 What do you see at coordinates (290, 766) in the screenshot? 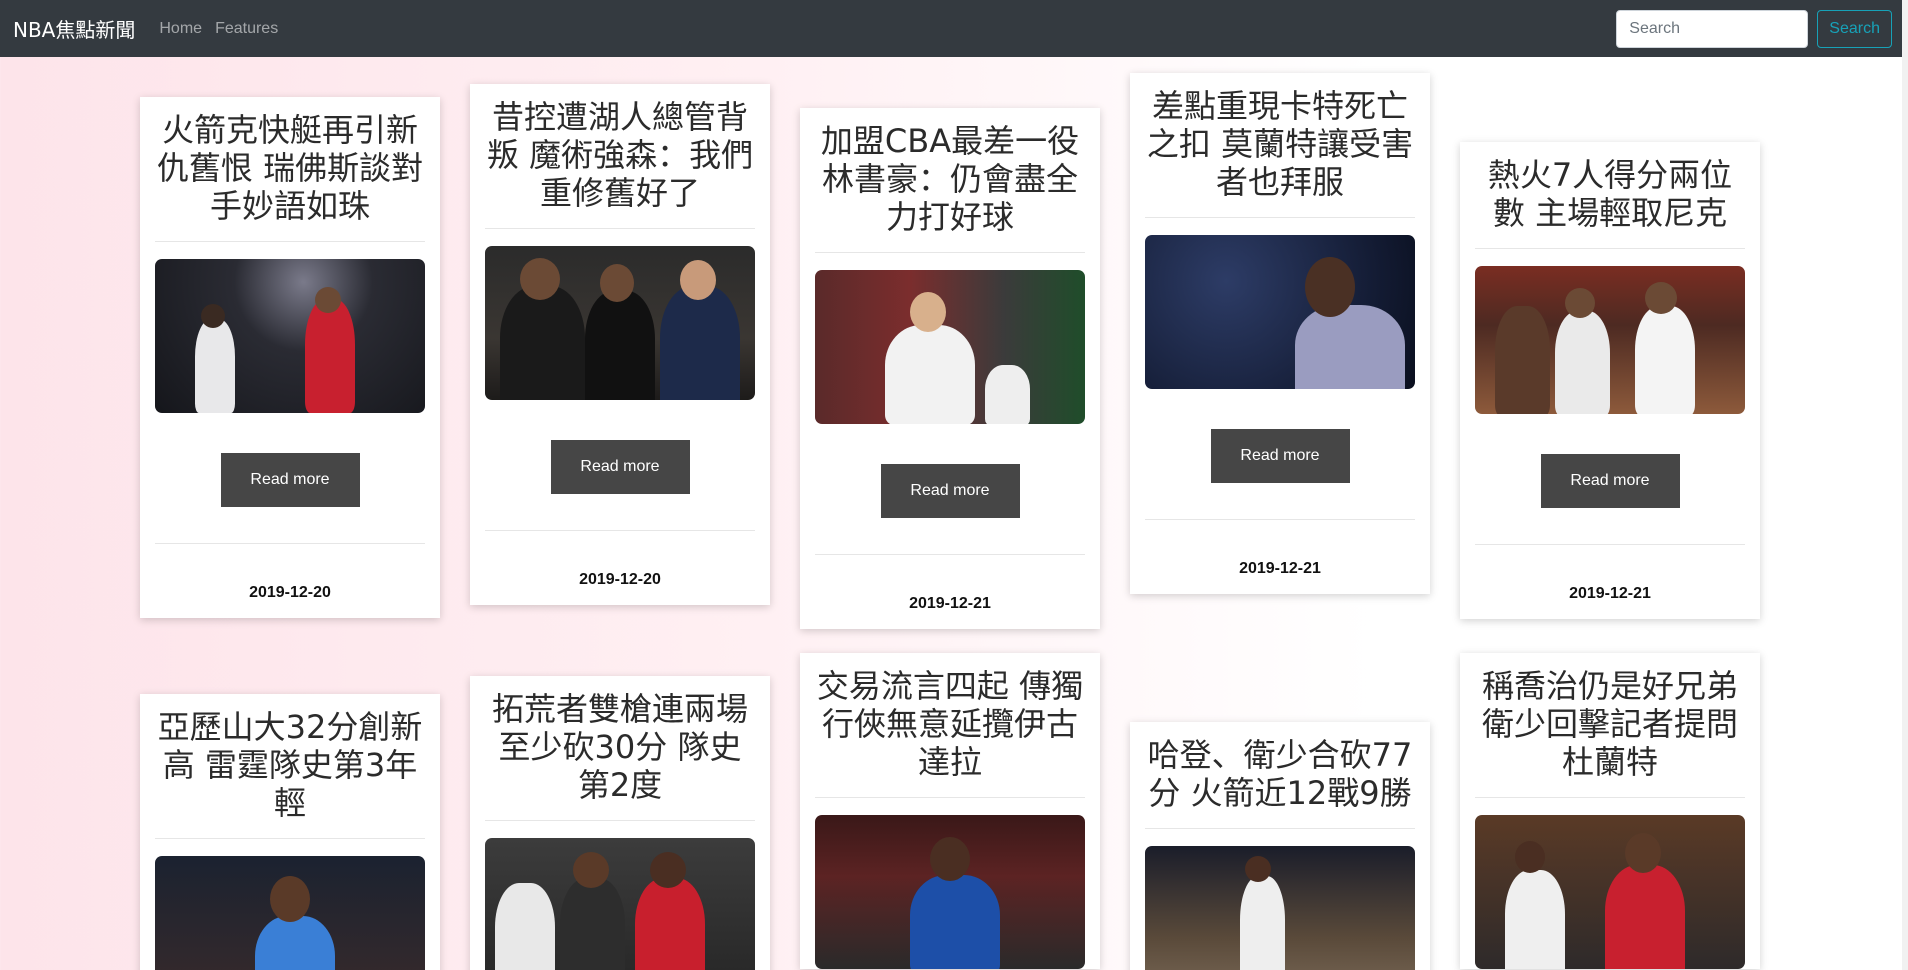
I see `article-title: 亞歷山大32分創新高 雷霆隊史第3年輕` at bounding box center [290, 766].